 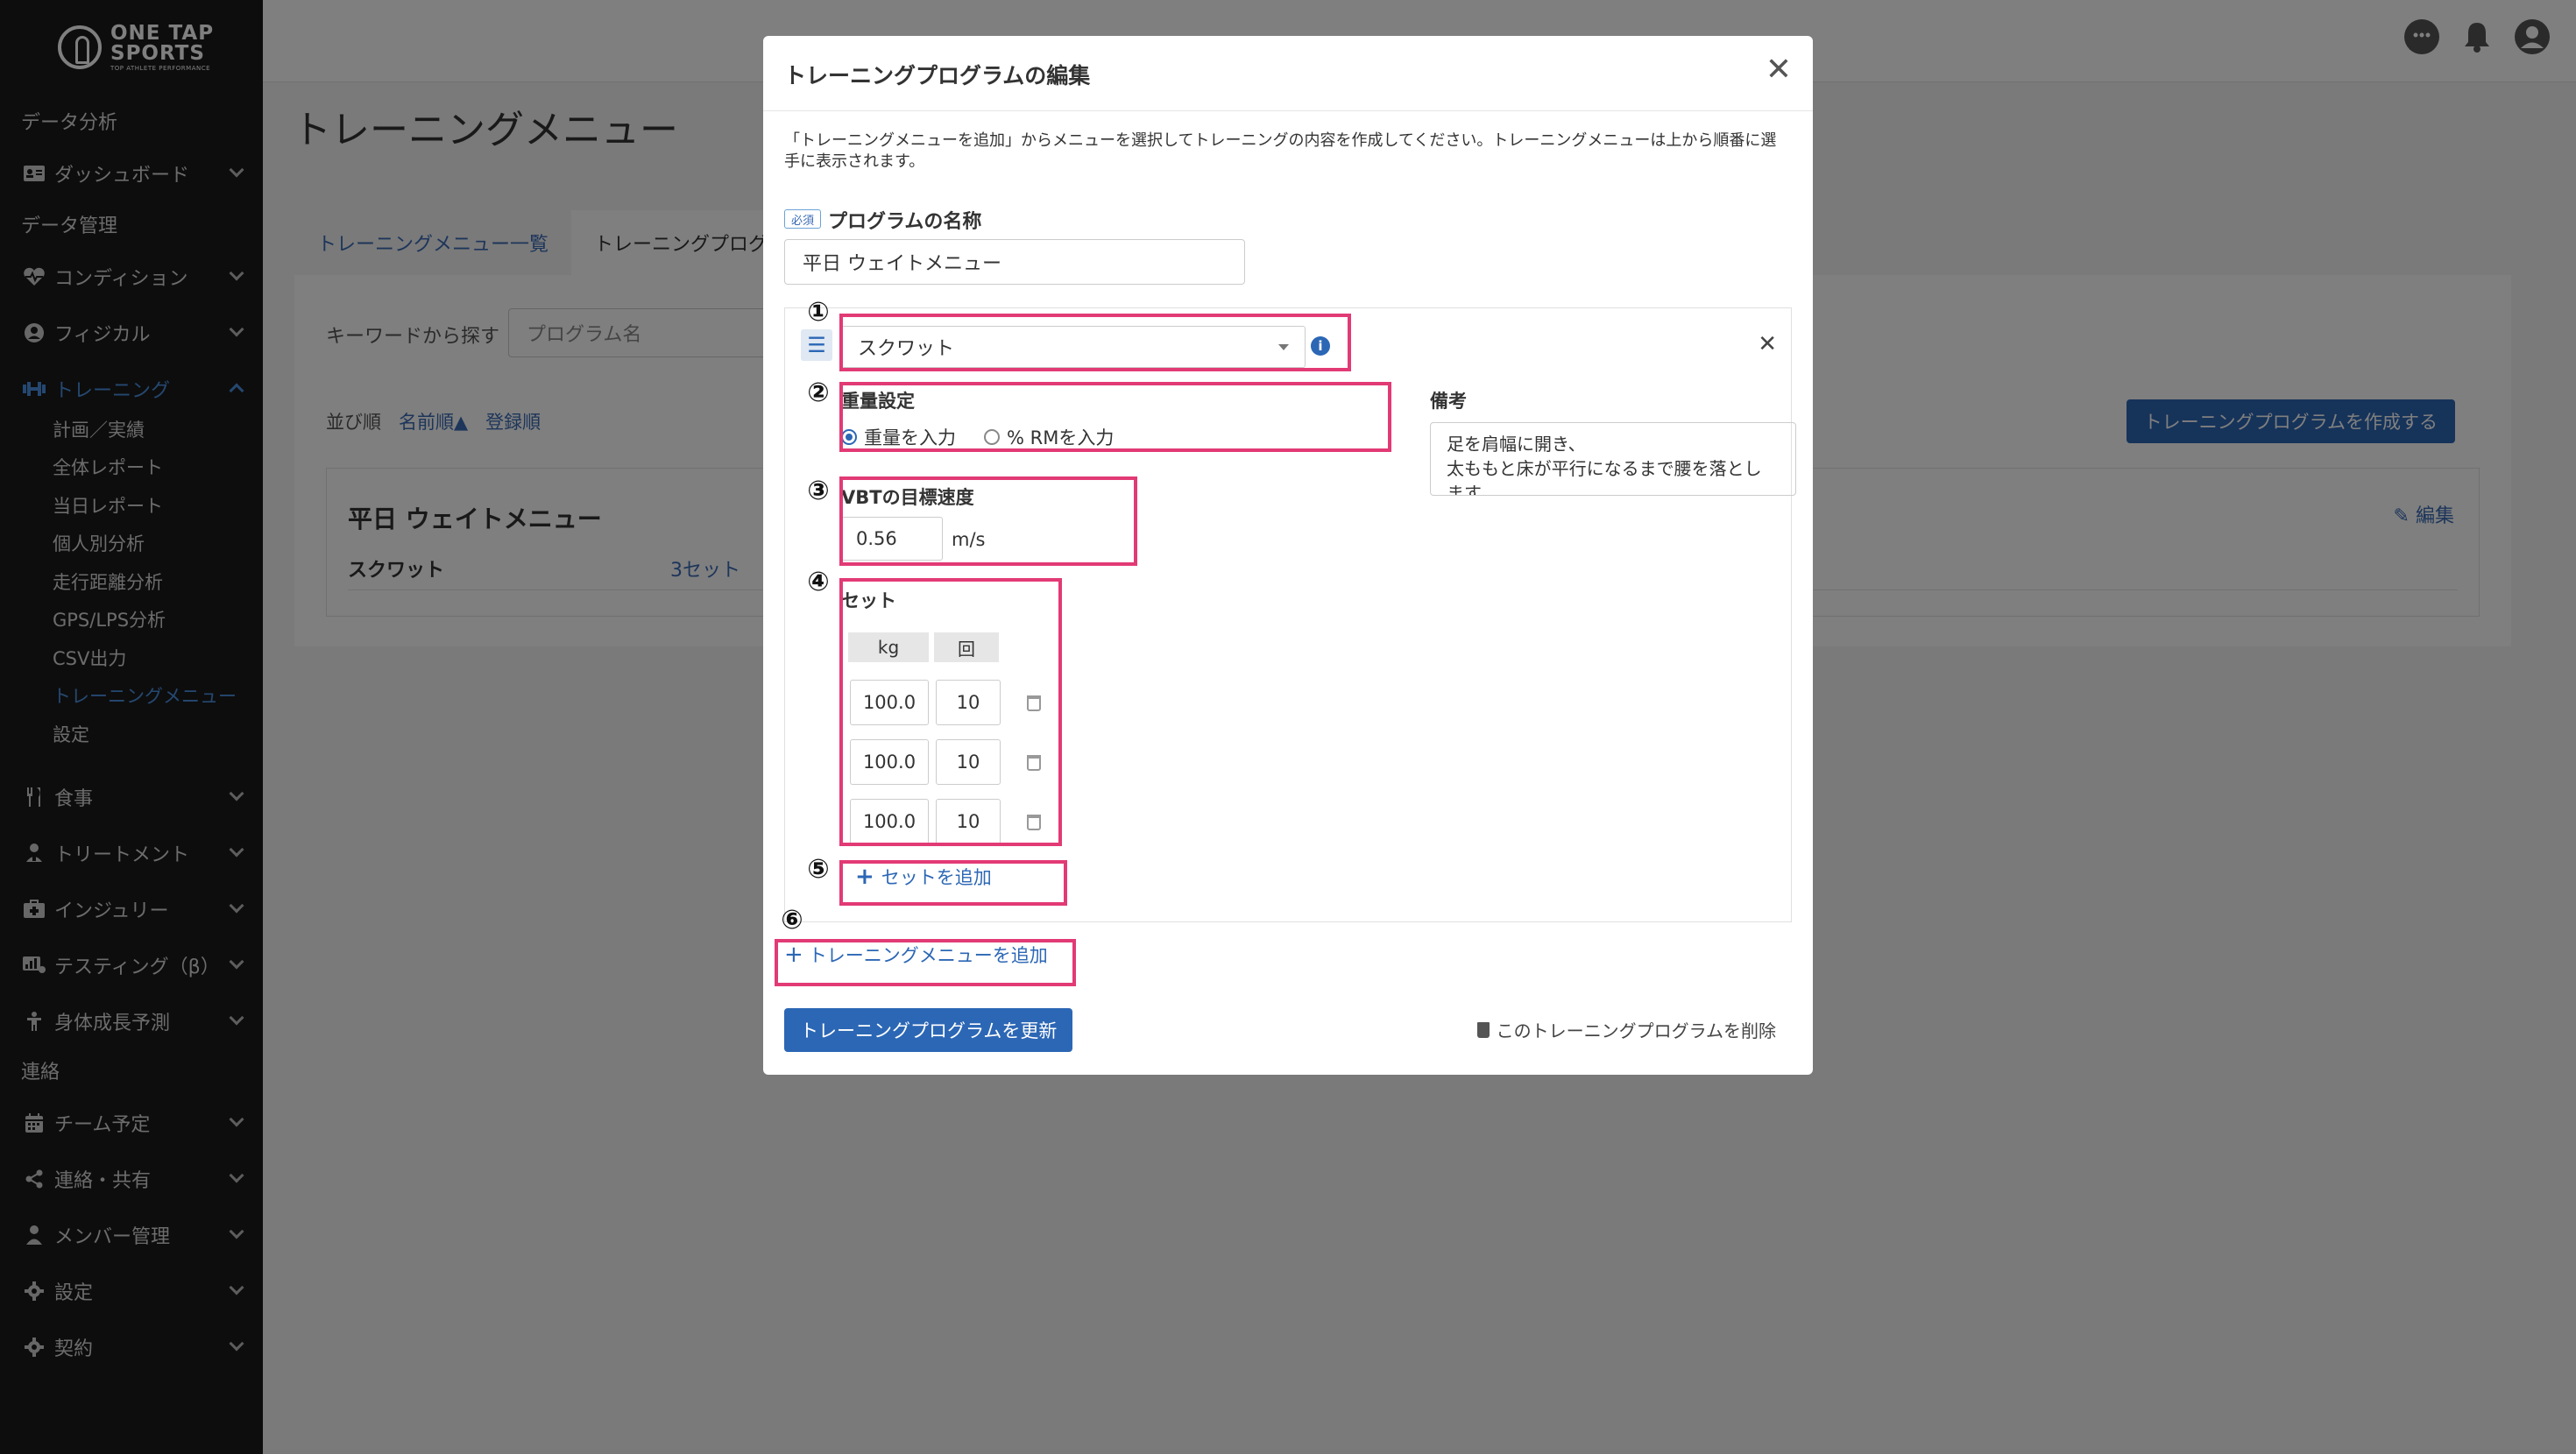 What do you see at coordinates (928, 1030) in the screenshot?
I see `update-program-button: トレーニングプログラムを更新` at bounding box center [928, 1030].